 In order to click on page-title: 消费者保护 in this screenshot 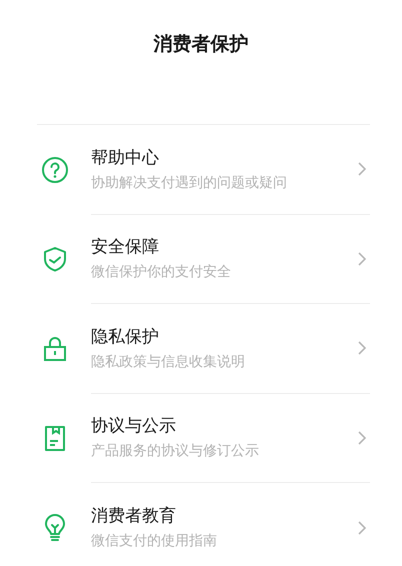, I will do `click(201, 44)`.